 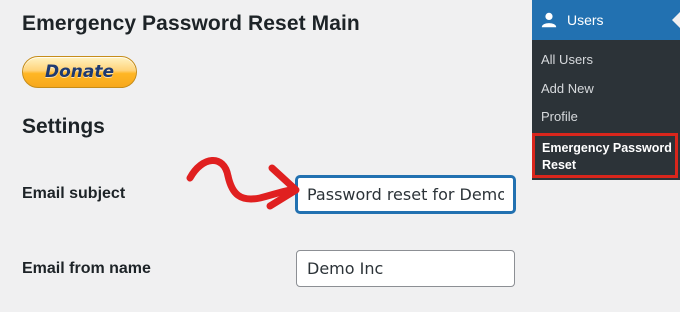 I want to click on sidebar-item-users-label: Users, so click(x=585, y=20).